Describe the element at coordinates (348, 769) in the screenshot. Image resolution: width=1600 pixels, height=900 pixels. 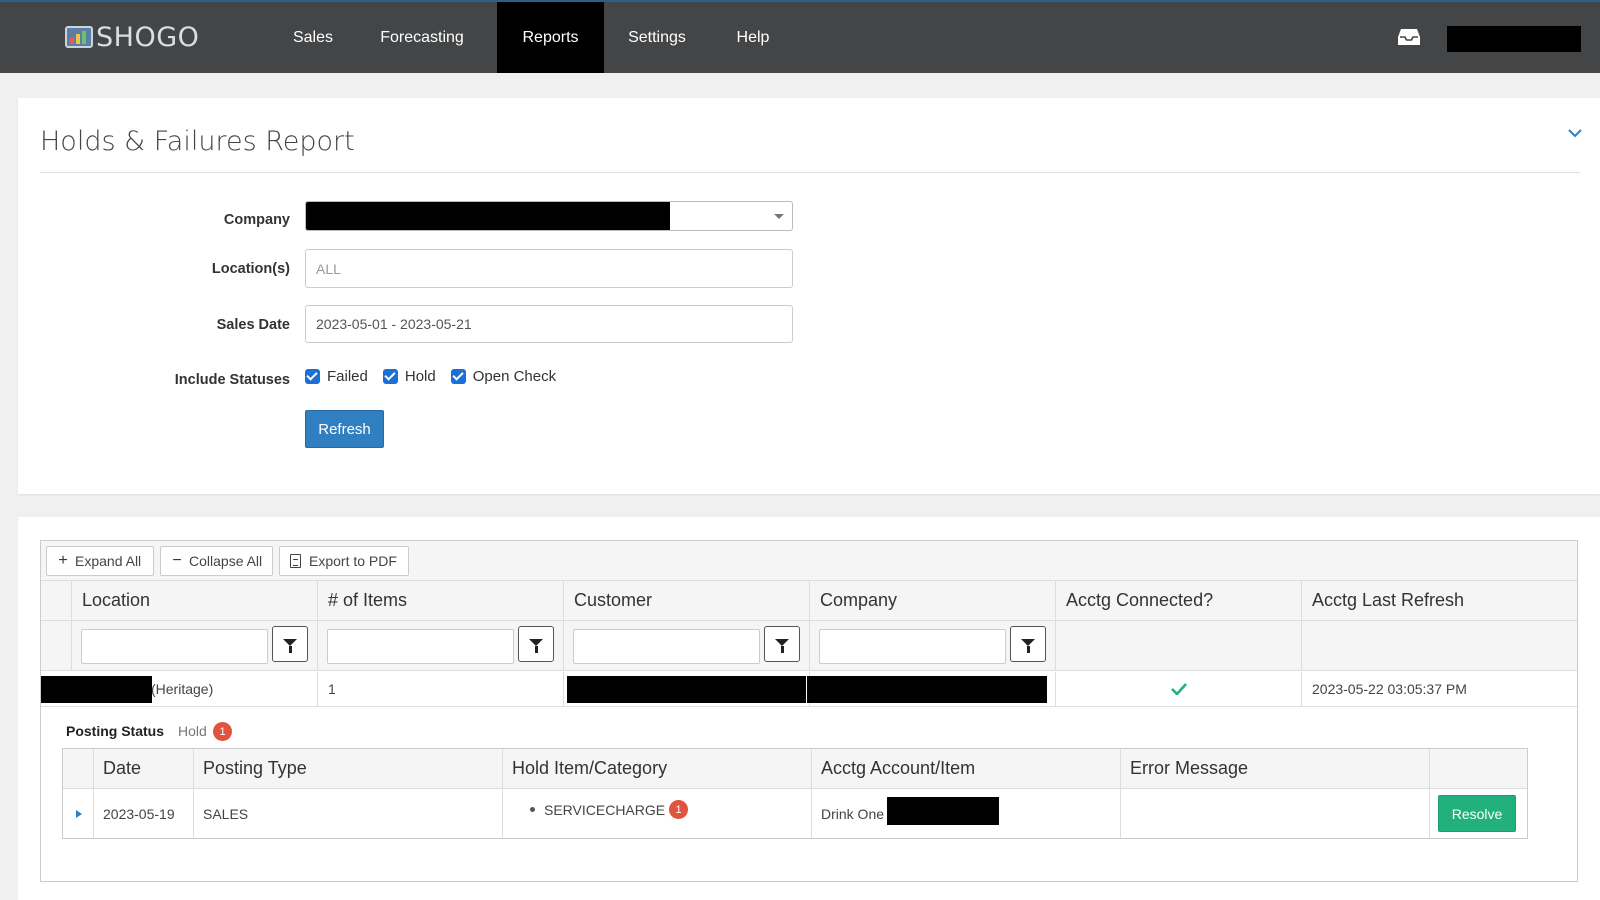
I see `sub-header-posting-type: Posting Type` at that location.